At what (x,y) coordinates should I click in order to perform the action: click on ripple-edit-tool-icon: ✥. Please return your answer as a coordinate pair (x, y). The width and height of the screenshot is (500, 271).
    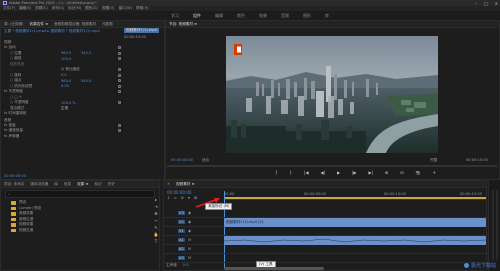
    Looking at the image, I should click on (156, 214).